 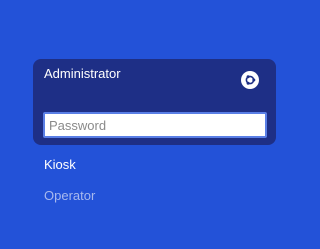 I want to click on ubuntu-logo-icon, so click(x=250, y=80).